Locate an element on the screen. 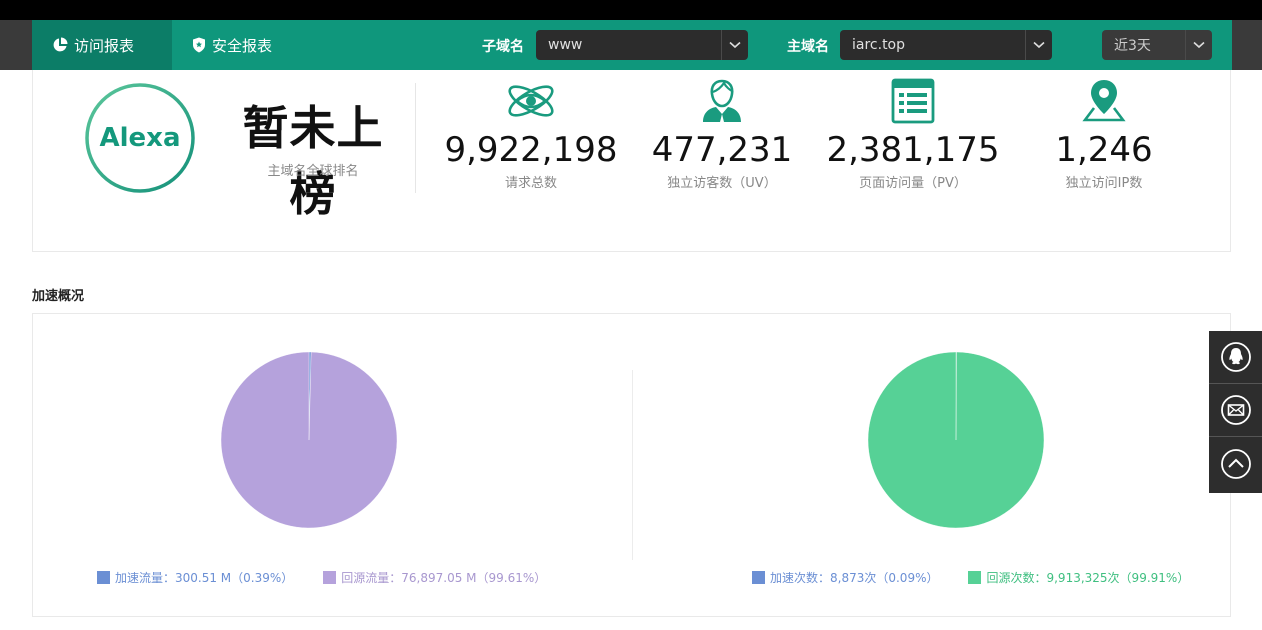 The image size is (1262, 630). subdomain-select: www is located at coordinates (642, 45).